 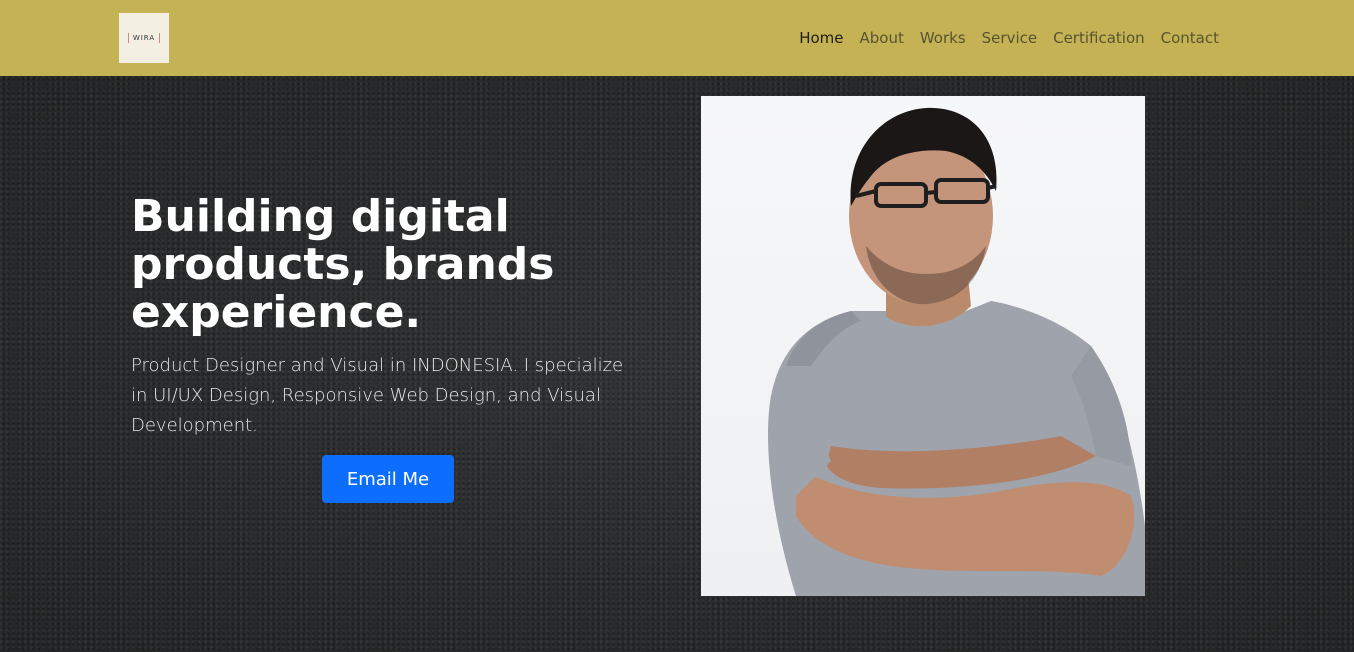 What do you see at coordinates (821, 38) in the screenshot?
I see `nav-home: Home` at bounding box center [821, 38].